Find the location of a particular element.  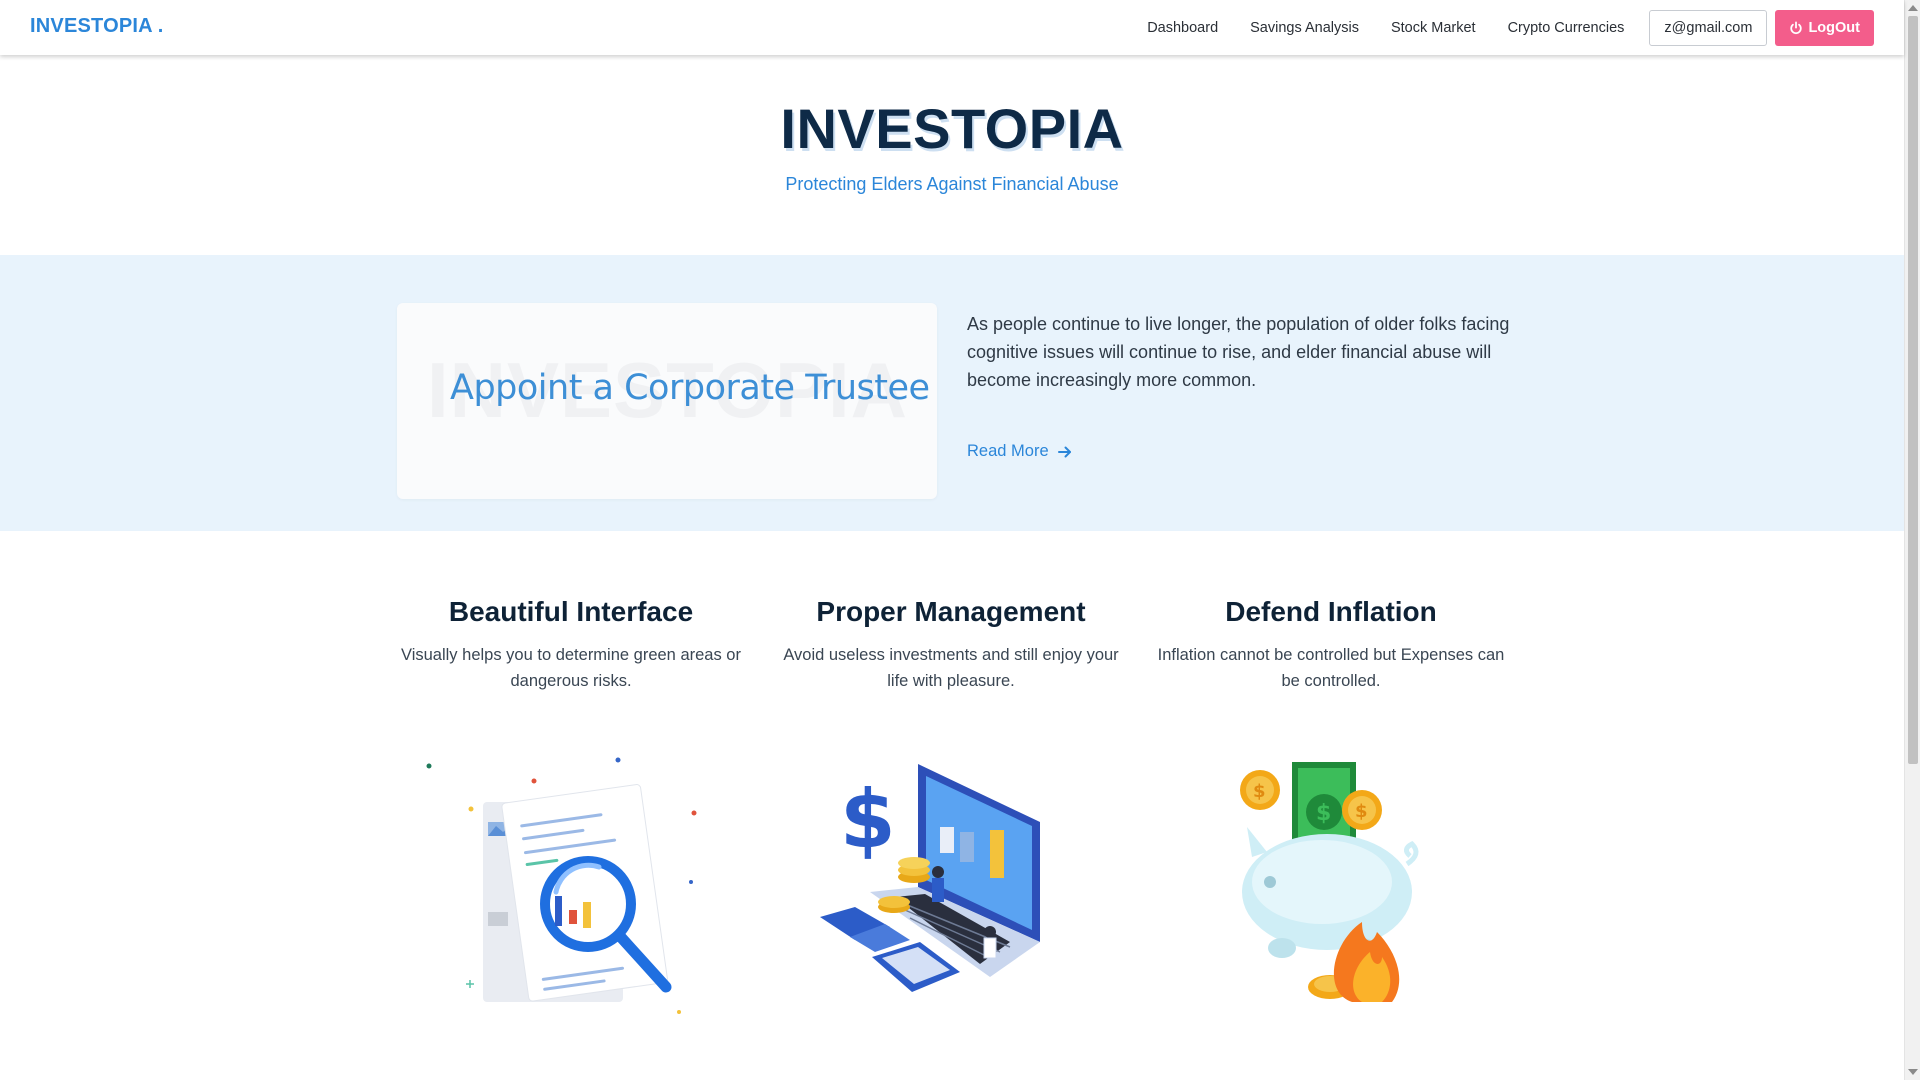

nav-link-stock-market: Stock Market is located at coordinates (1433, 28).